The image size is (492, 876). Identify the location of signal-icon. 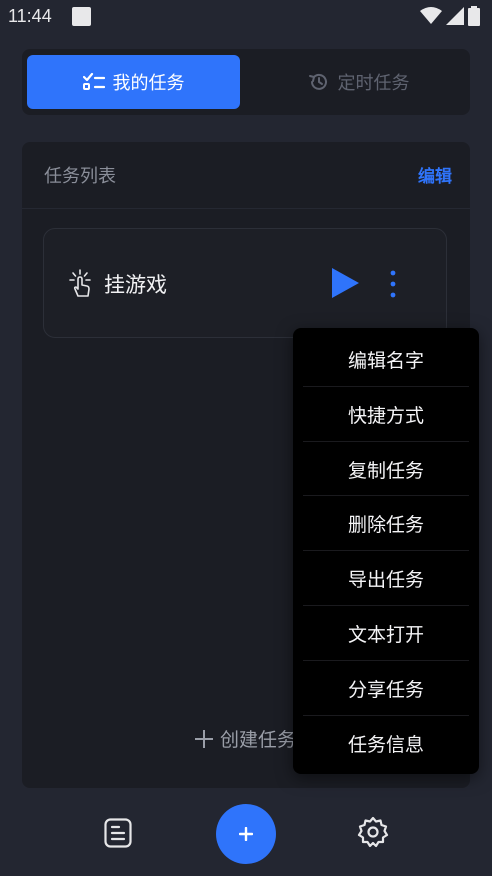
(455, 16).